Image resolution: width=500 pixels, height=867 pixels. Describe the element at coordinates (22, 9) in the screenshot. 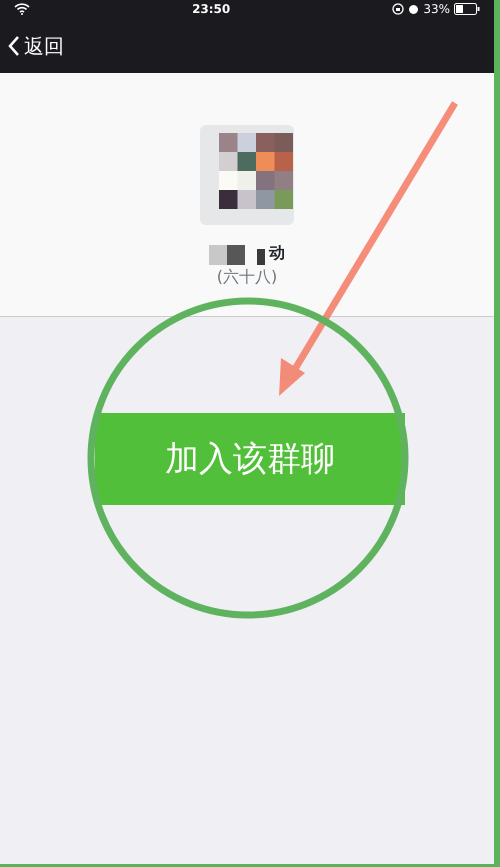

I see `wifi-icon` at that location.